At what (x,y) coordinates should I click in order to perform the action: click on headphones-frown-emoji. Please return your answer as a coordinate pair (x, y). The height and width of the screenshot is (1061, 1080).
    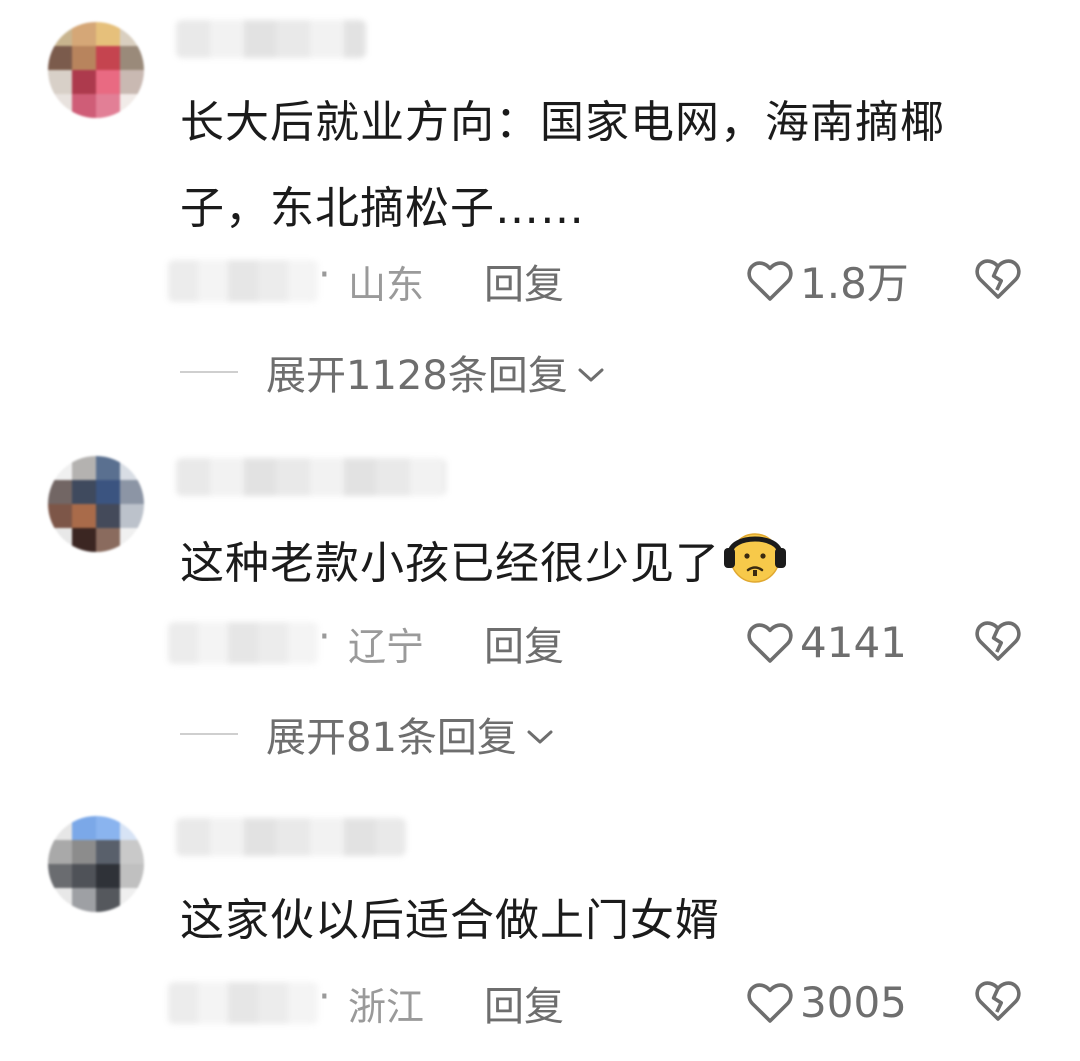
    Looking at the image, I should click on (755, 555).